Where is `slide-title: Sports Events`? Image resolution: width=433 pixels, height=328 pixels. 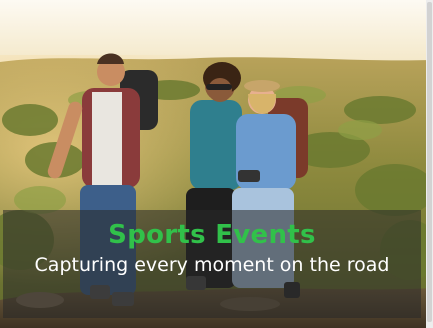
slide-title: Sports Events is located at coordinates (212, 235).